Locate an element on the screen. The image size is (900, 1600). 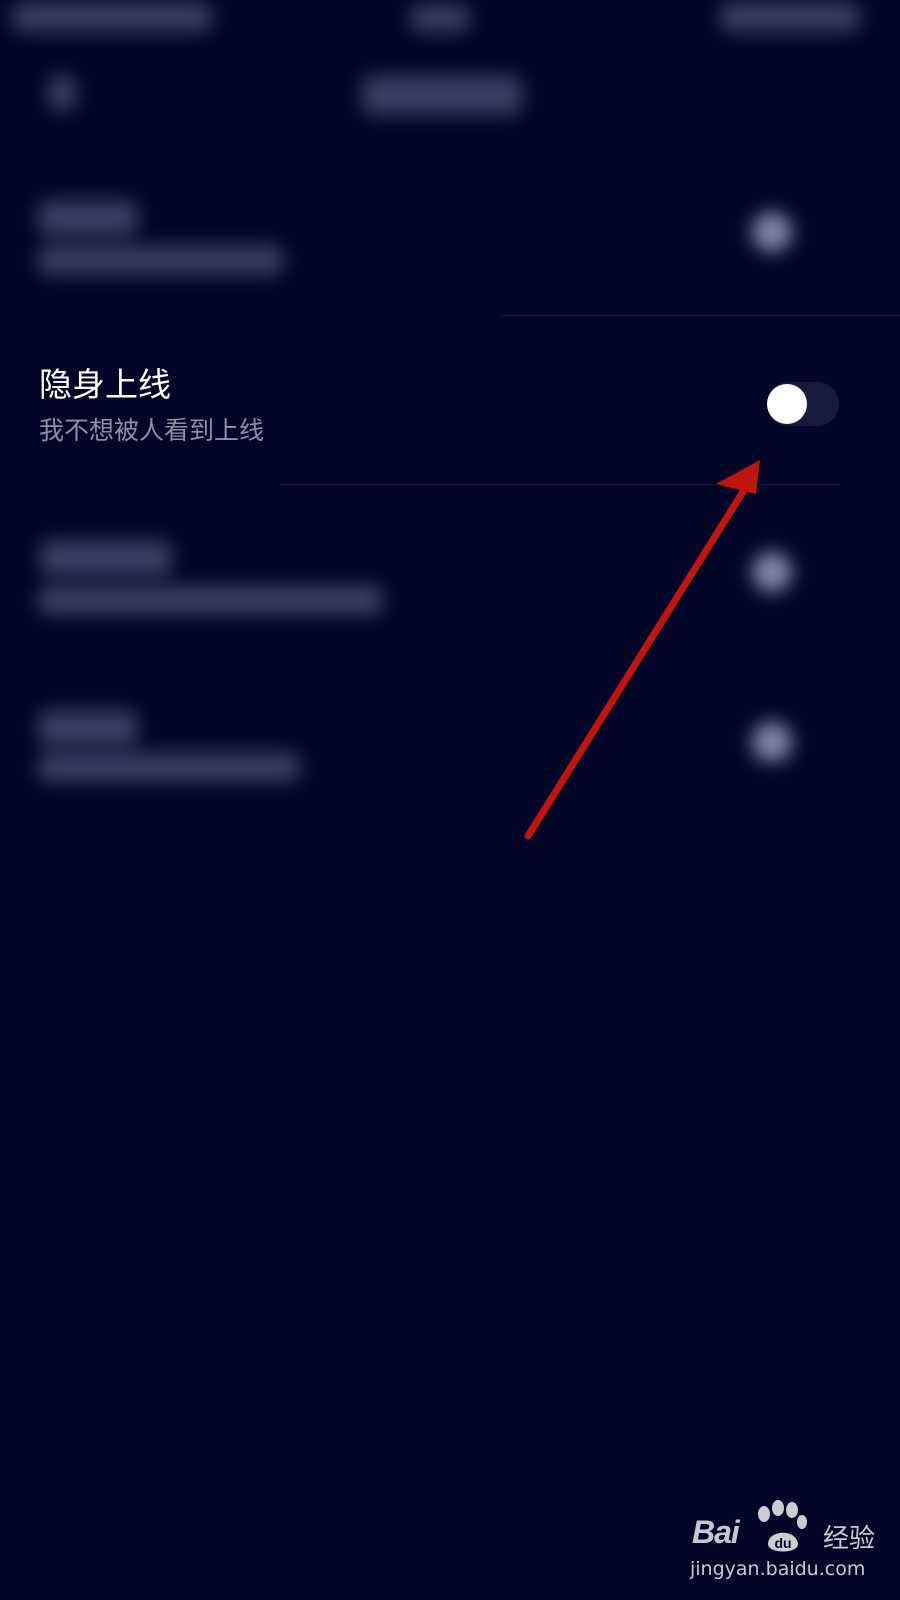
baidu-paw-icon: du is located at coordinates (782, 1526).